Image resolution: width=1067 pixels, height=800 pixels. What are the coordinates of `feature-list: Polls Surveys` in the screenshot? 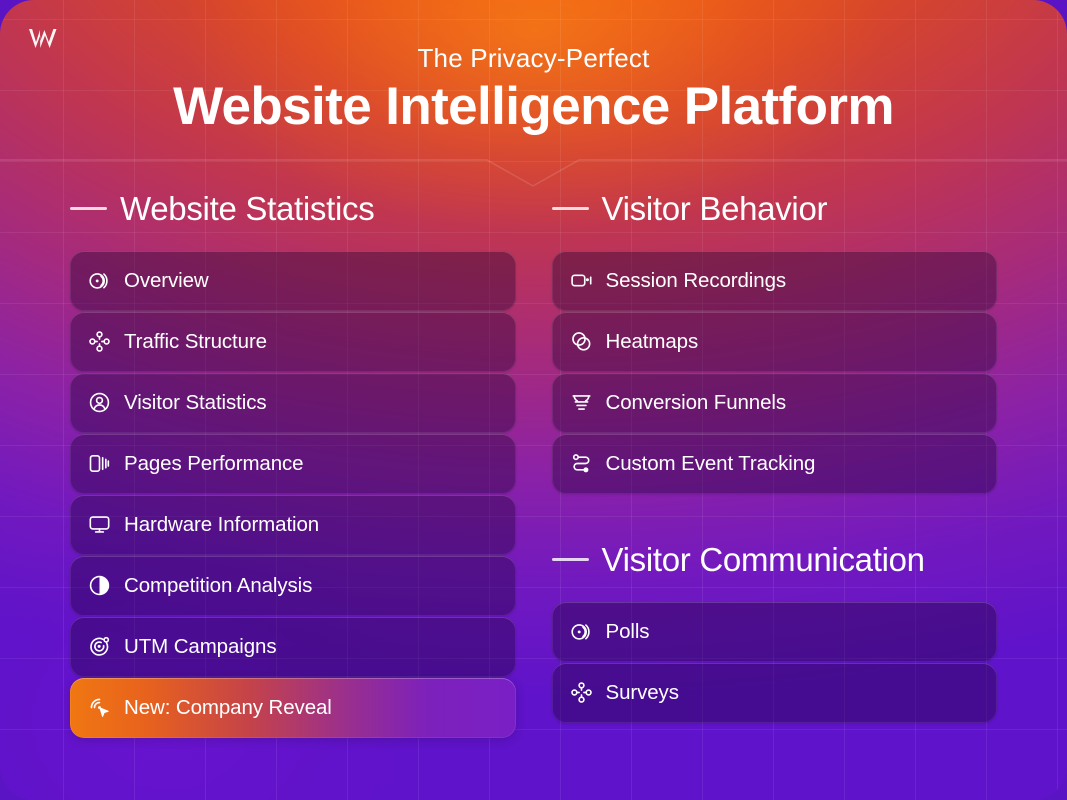 It's located at (774, 662).